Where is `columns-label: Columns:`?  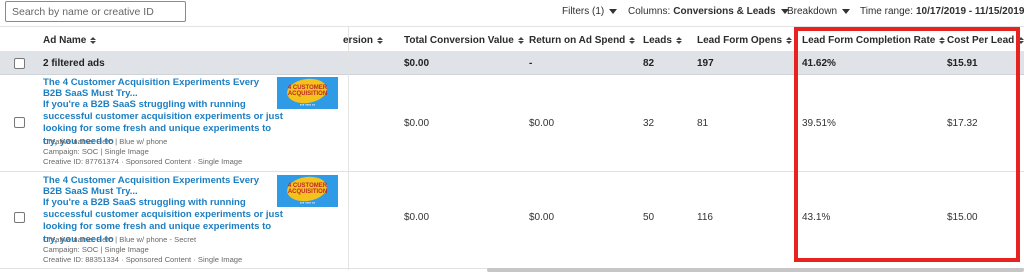
columns-label: Columns: is located at coordinates (649, 11).